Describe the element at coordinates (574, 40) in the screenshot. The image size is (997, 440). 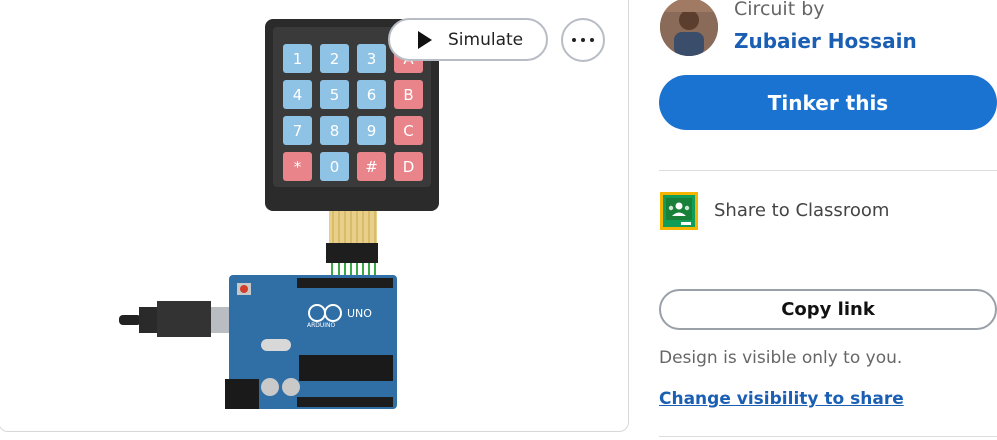
I see `ellipsis-icon` at that location.